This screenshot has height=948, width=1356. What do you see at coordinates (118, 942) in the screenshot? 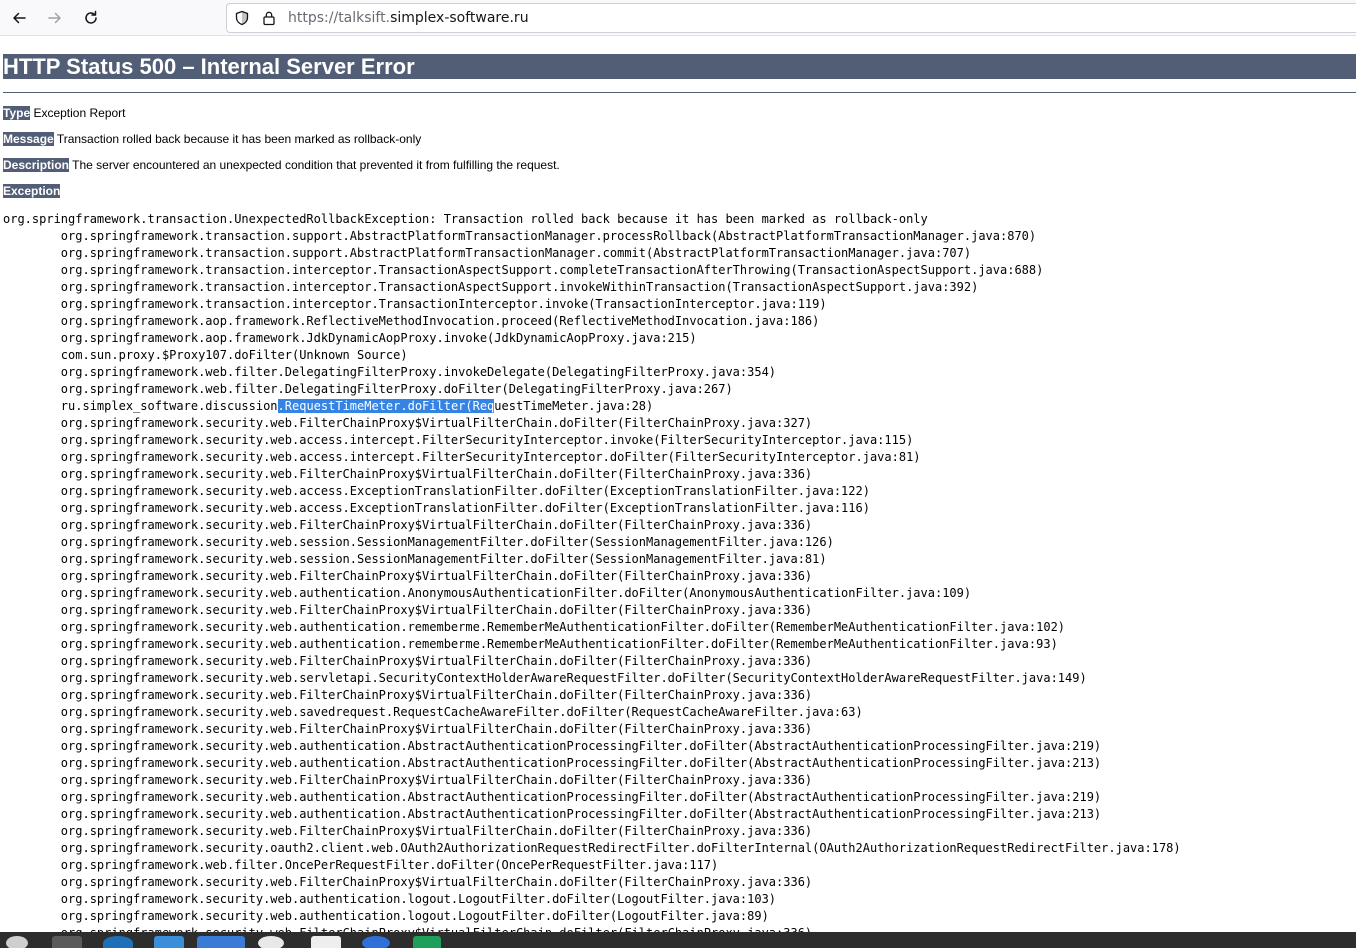
I see `store-icon` at bounding box center [118, 942].